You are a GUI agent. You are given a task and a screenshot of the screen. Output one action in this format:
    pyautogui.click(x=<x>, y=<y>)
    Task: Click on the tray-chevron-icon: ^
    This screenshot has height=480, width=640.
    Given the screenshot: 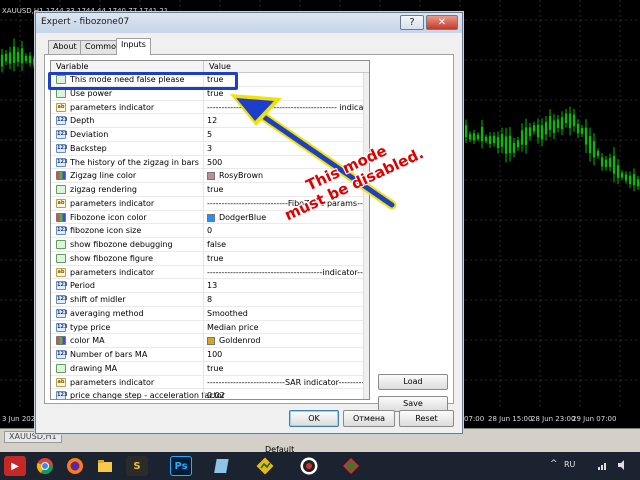 What is the action you would take?
    pyautogui.click(x=554, y=464)
    